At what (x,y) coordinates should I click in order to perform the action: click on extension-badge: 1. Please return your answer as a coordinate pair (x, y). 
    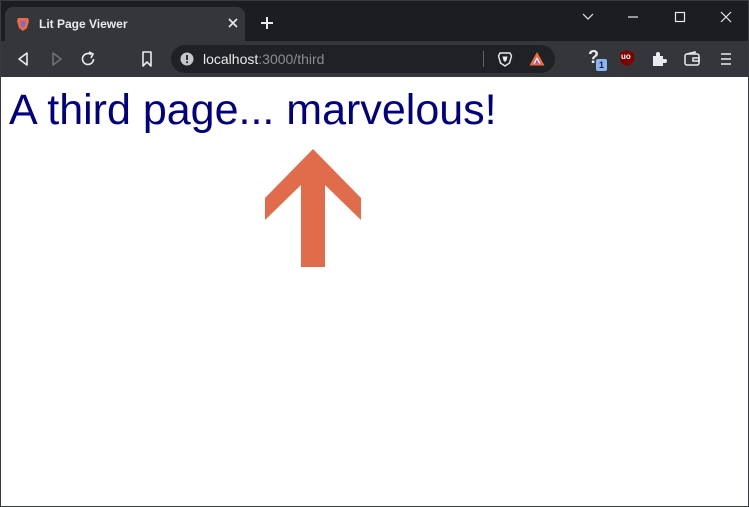
    Looking at the image, I should click on (601, 65).